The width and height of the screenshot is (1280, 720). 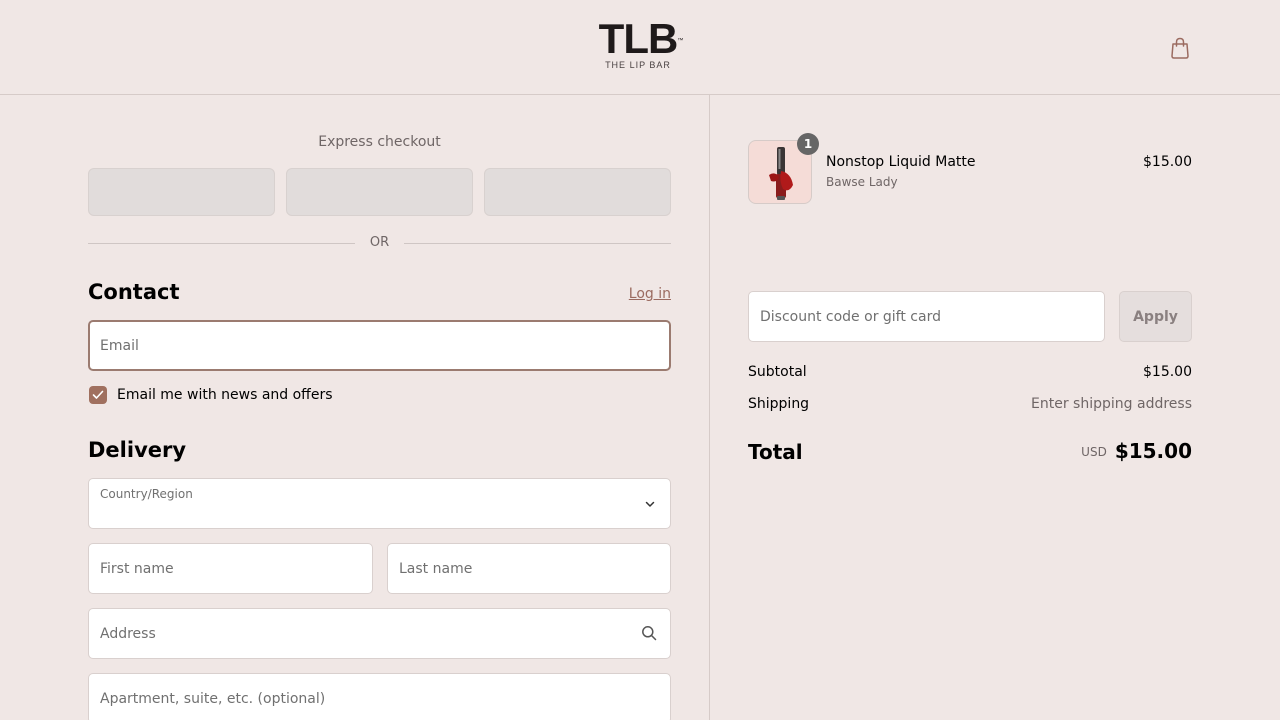 I want to click on logo-mark-text: TLB, so click(x=638, y=38).